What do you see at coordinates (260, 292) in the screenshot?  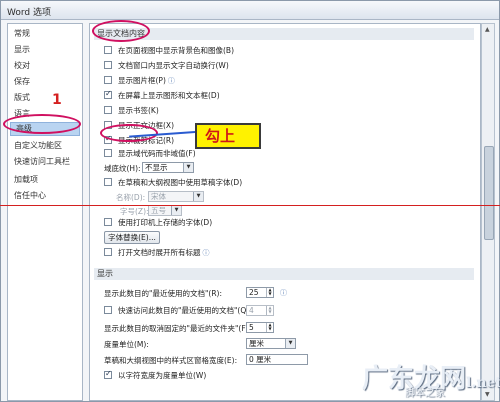 I see `recent-docs-spinner: 25 ▲ ▼` at bounding box center [260, 292].